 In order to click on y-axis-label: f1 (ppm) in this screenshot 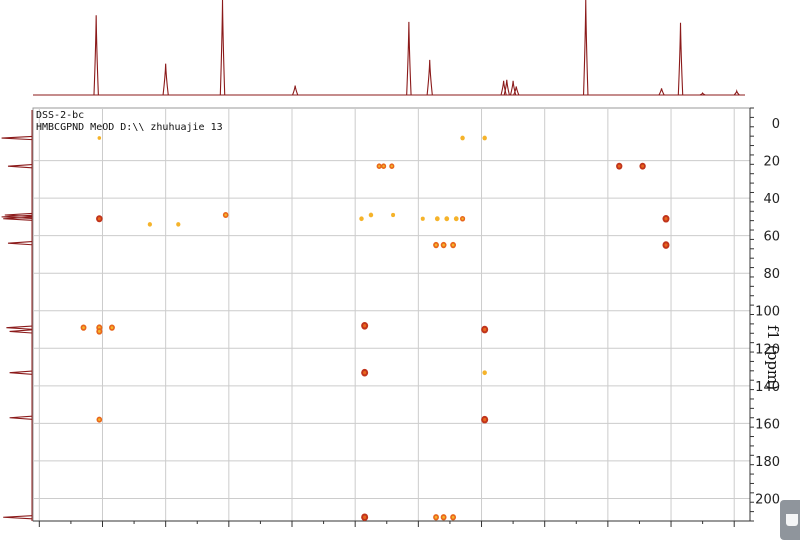, I will do `click(773, 357)`.